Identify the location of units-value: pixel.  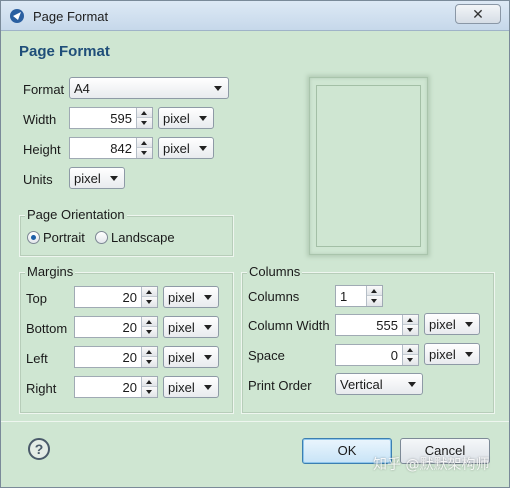
(87, 178).